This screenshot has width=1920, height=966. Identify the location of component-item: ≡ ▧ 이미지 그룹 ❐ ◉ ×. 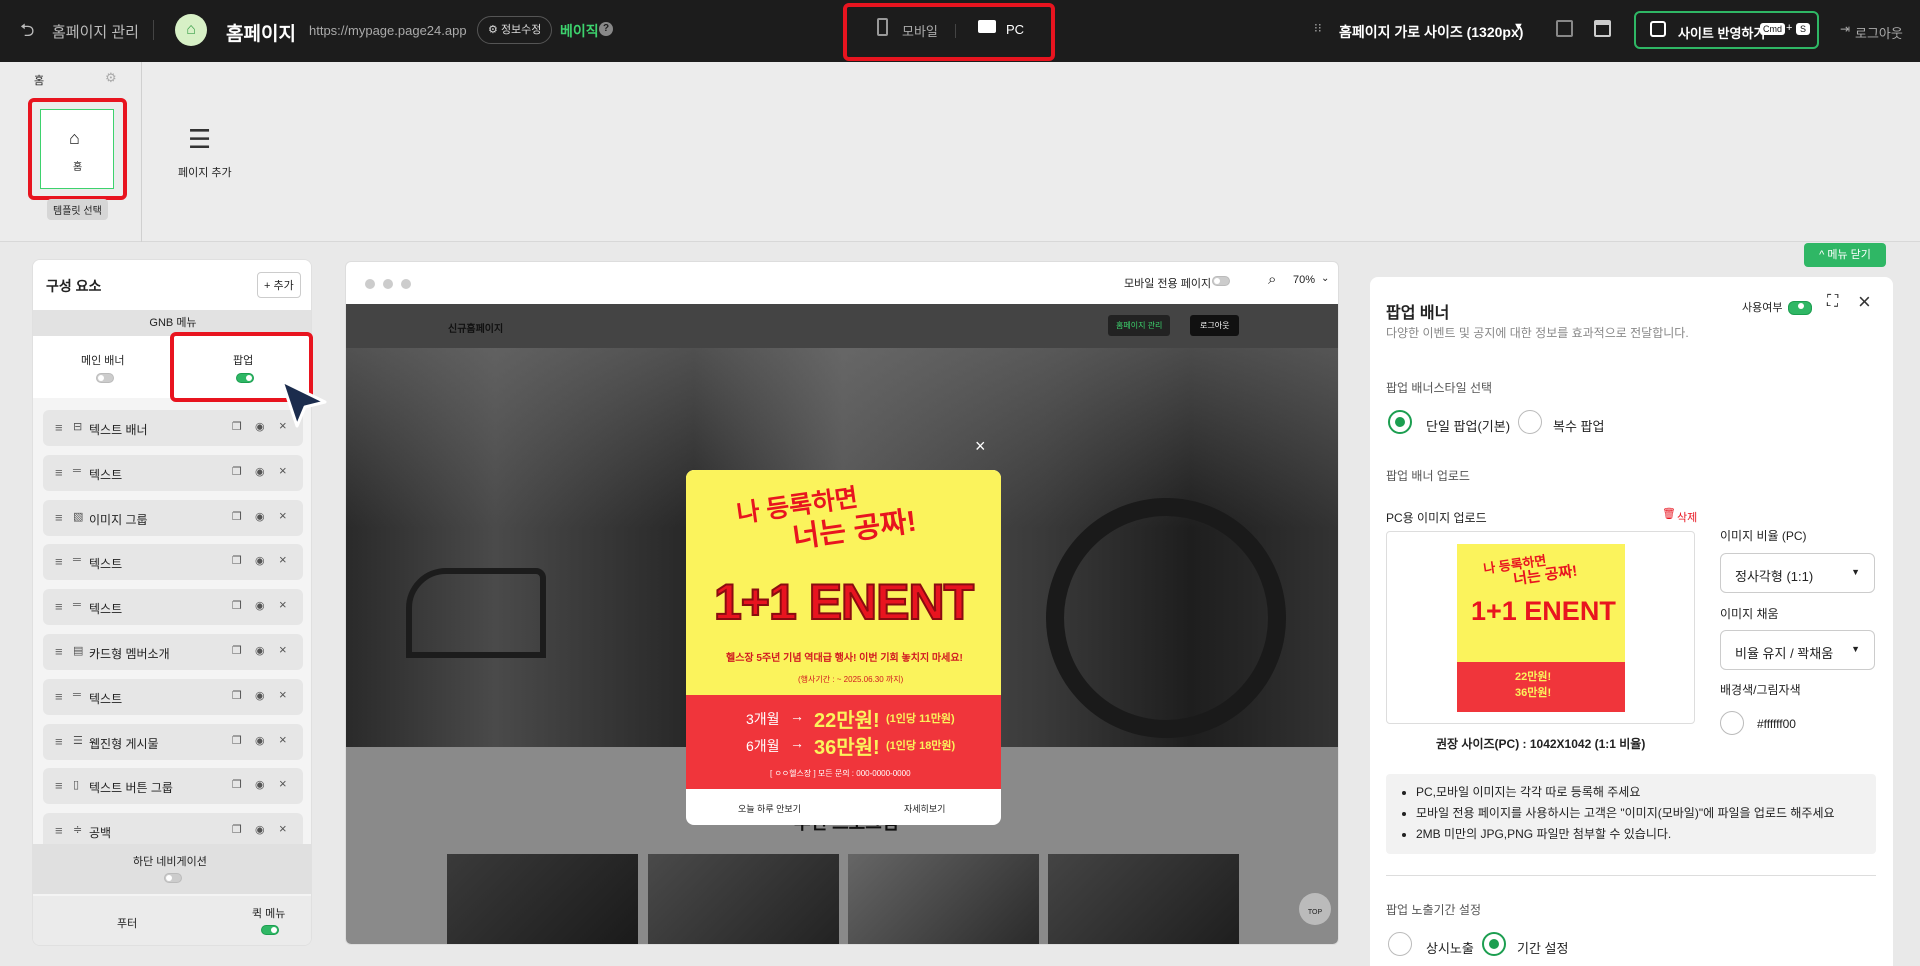
(173, 517).